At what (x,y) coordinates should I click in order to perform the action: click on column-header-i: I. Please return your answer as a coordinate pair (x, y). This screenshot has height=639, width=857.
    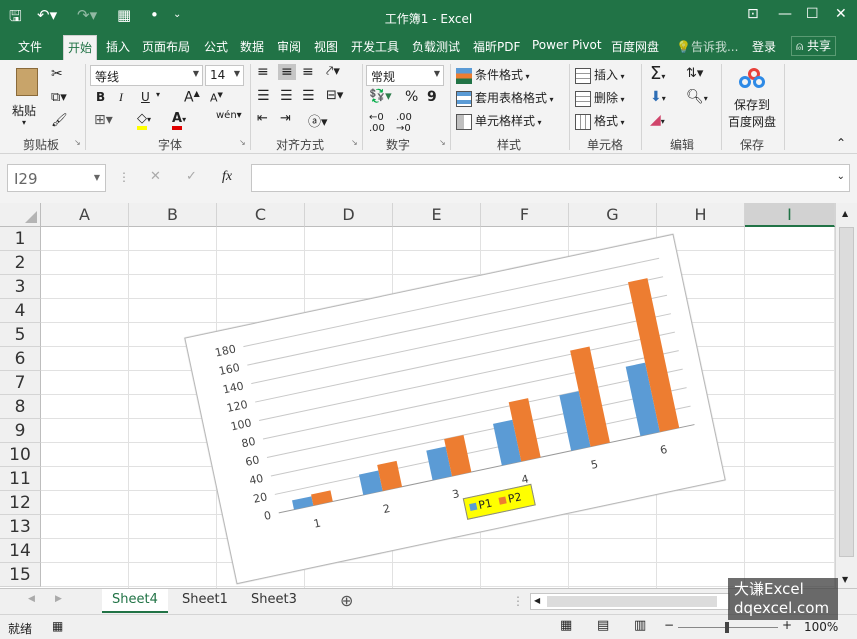
    Looking at the image, I should click on (790, 215).